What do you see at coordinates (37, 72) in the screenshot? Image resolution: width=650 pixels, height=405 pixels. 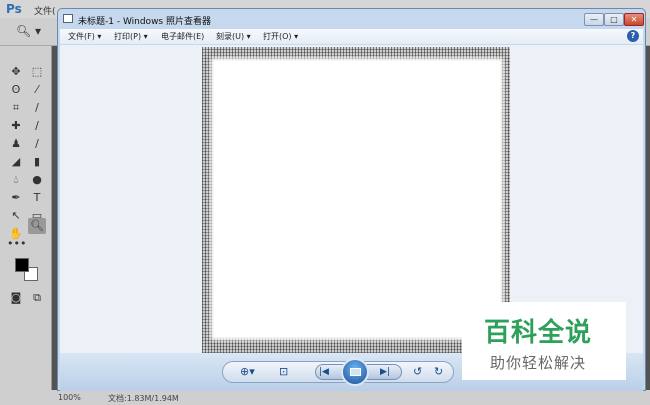 I see `marquee-tool-icon: ⬚` at bounding box center [37, 72].